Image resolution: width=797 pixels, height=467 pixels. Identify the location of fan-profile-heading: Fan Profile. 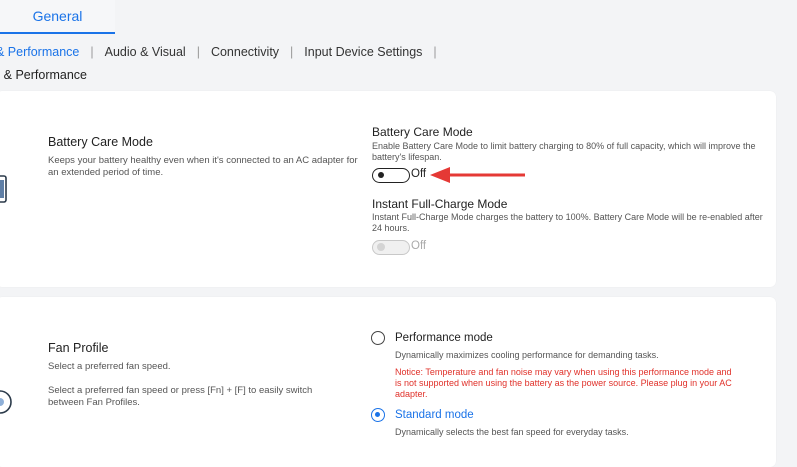
(78, 348).